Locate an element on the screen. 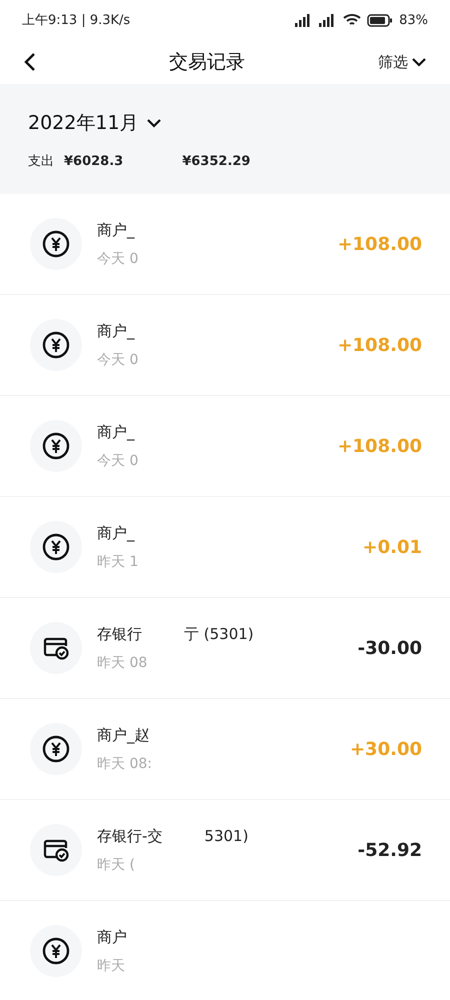 The height and width of the screenshot is (1000, 450). filter-button: 筛选 is located at coordinates (402, 62).